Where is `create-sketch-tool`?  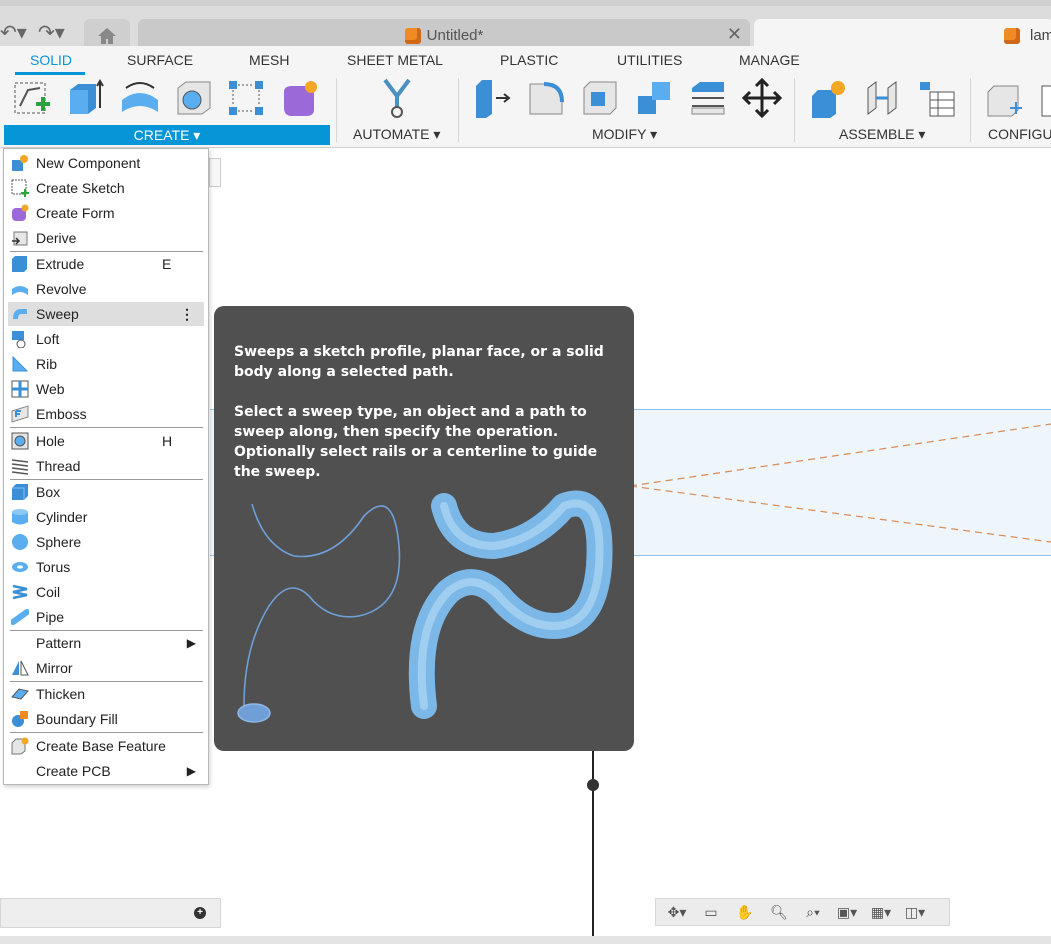
create-sketch-tool is located at coordinates (32, 98).